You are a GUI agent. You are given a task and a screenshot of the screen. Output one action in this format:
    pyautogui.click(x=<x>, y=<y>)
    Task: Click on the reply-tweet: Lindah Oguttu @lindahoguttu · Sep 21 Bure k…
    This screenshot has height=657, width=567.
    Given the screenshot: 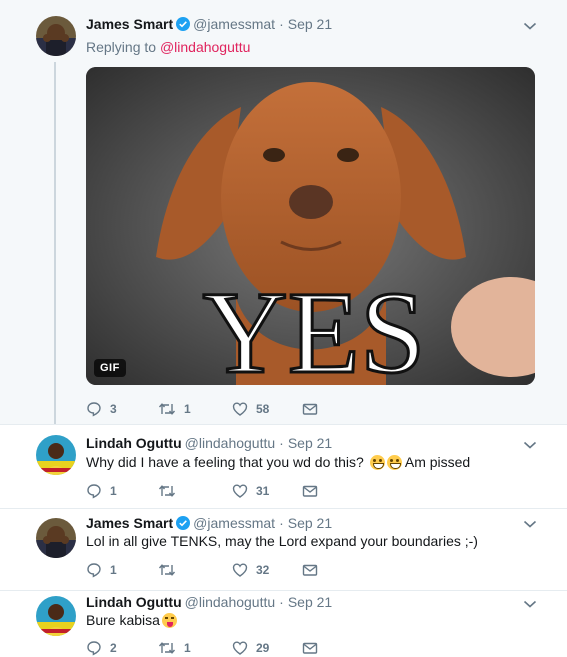 What is the action you would take?
    pyautogui.click(x=283, y=623)
    